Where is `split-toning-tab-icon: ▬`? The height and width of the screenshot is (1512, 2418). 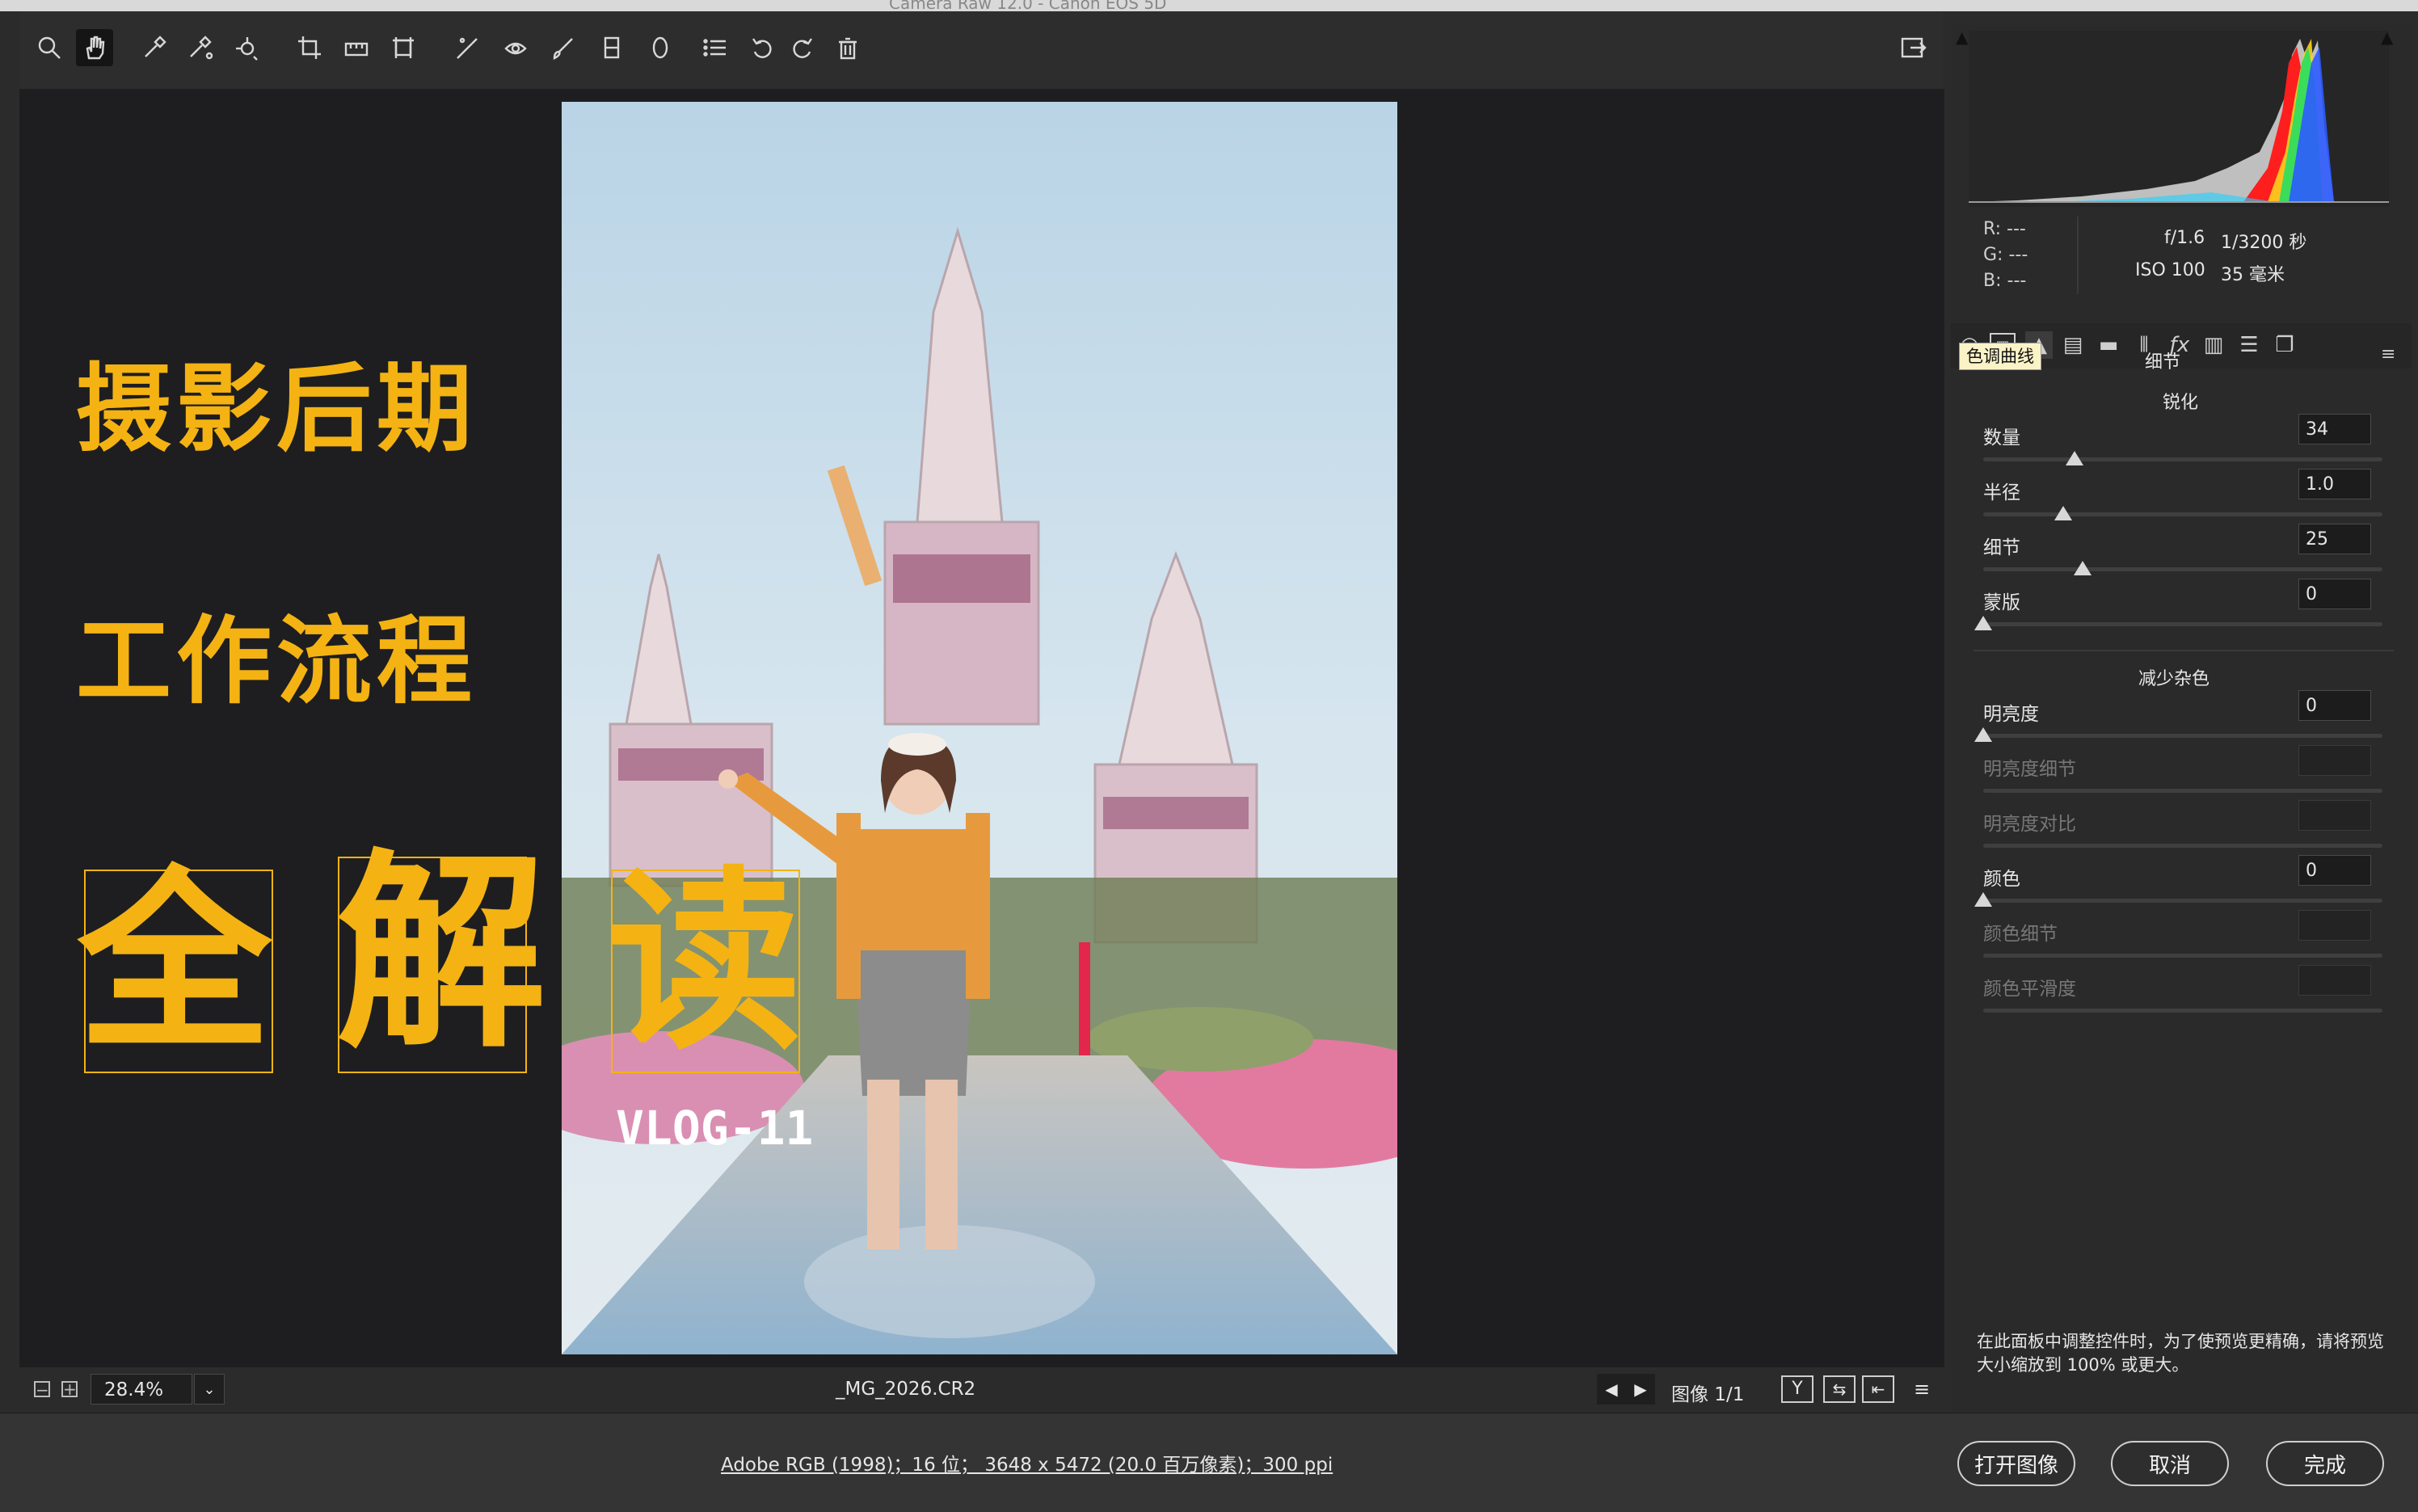 split-toning-tab-icon: ▬ is located at coordinates (2108, 345).